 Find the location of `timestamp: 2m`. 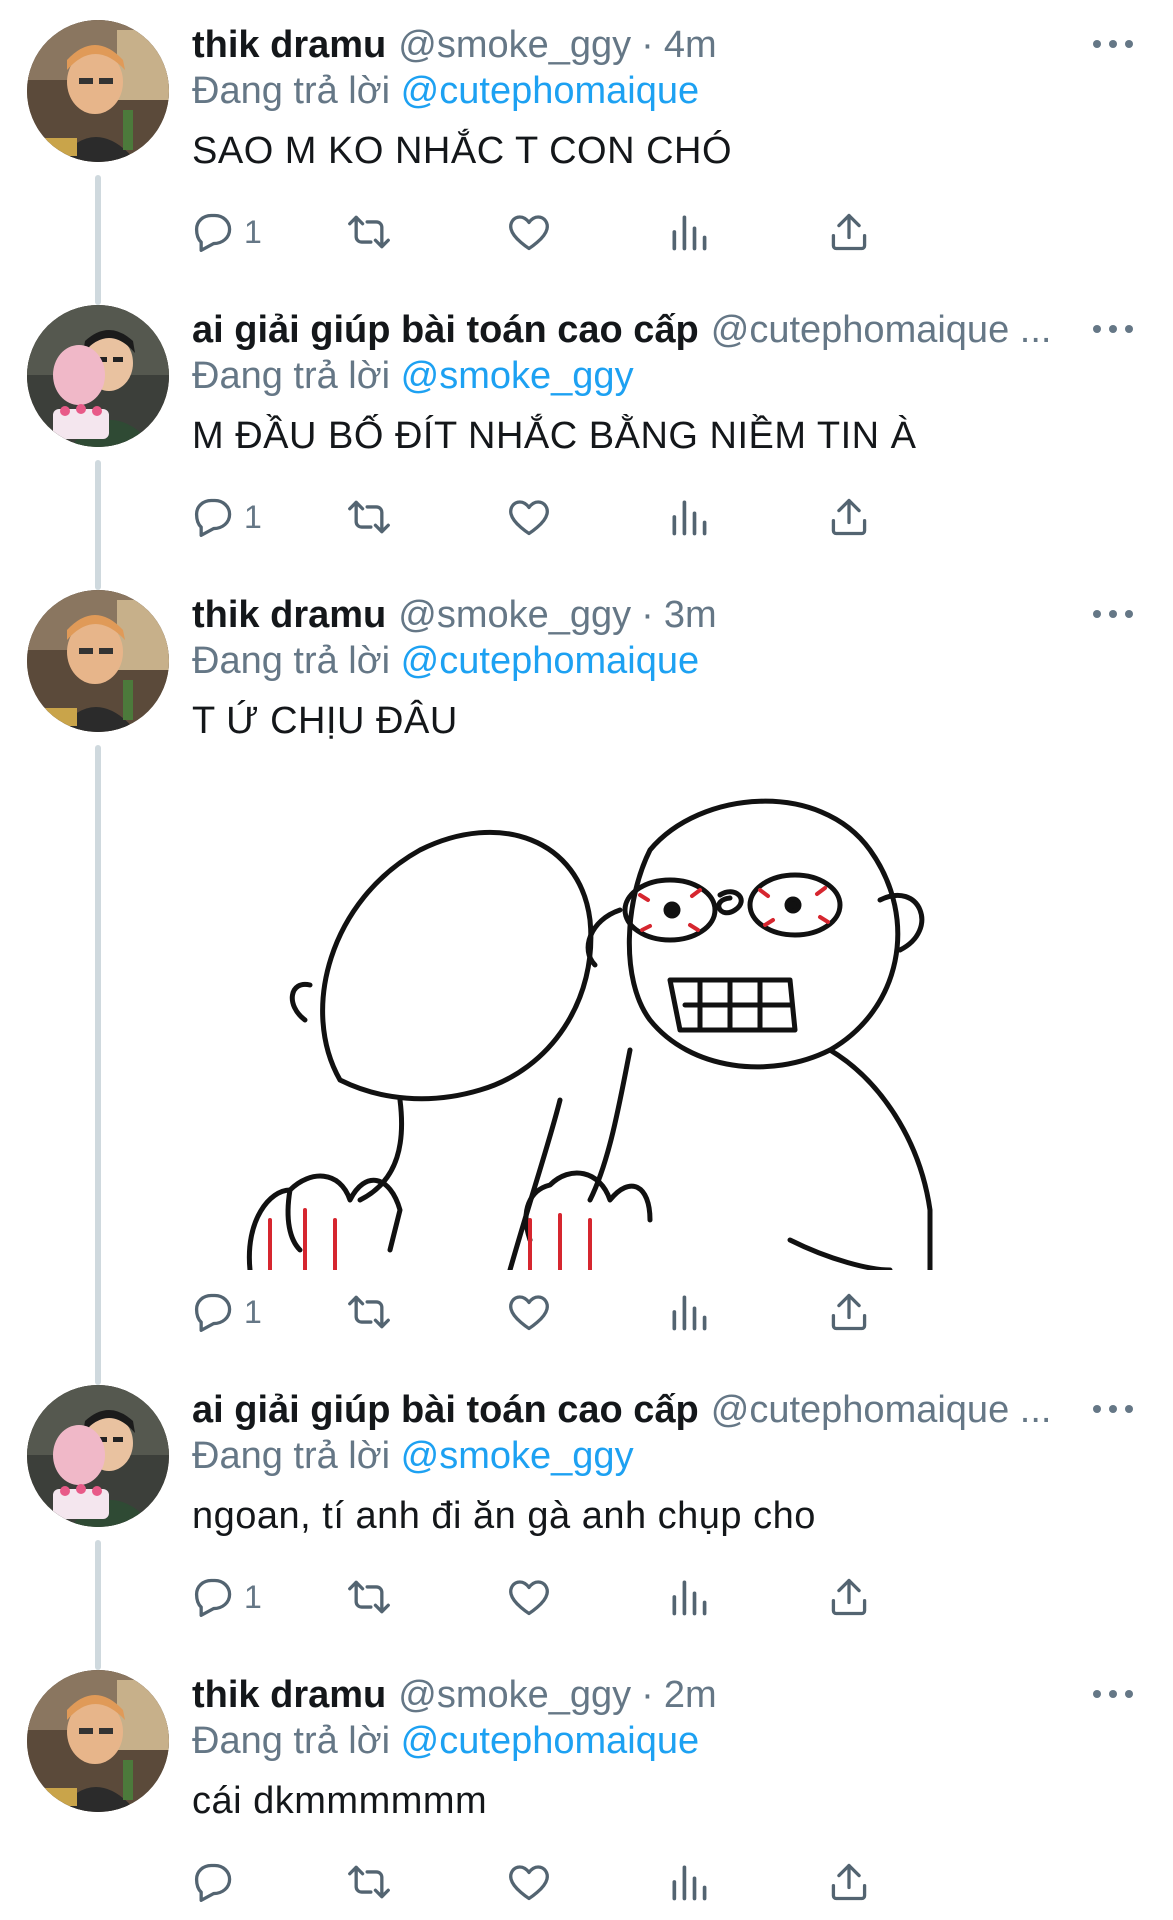

timestamp: 2m is located at coordinates (690, 1695).